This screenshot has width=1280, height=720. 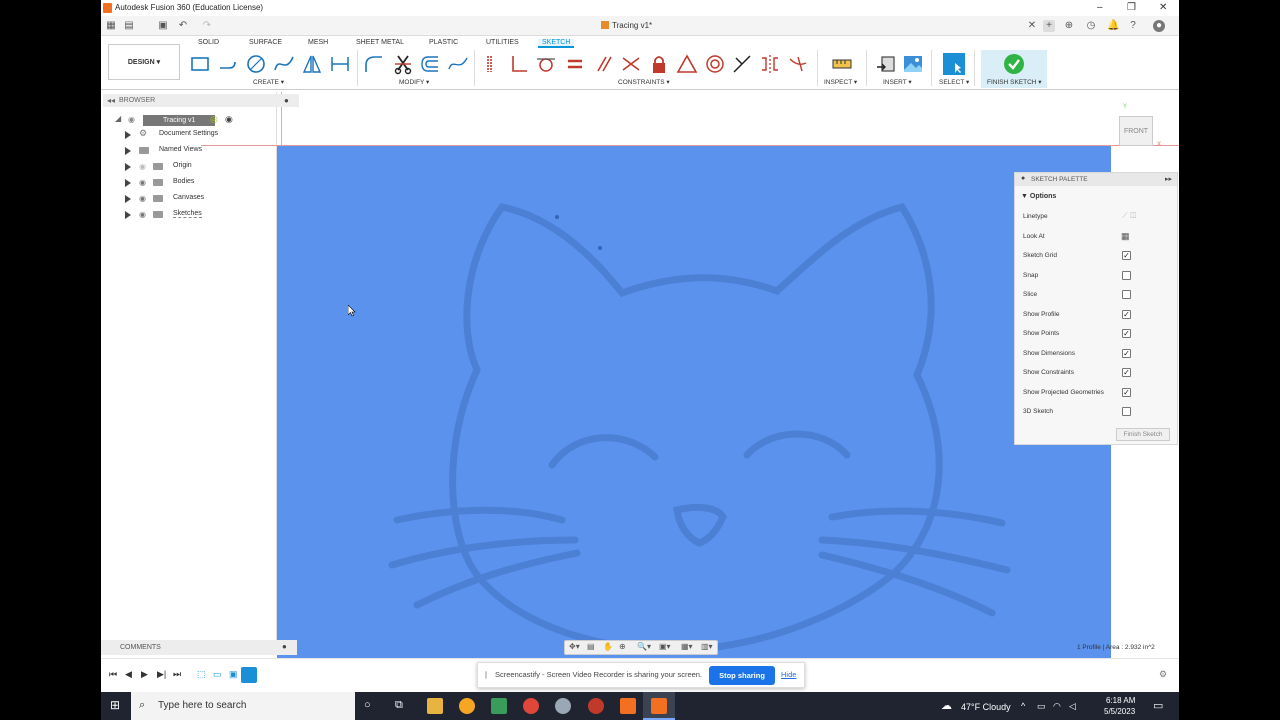 I want to click on show-dimensions-checkbox: ✓, so click(x=1126, y=353).